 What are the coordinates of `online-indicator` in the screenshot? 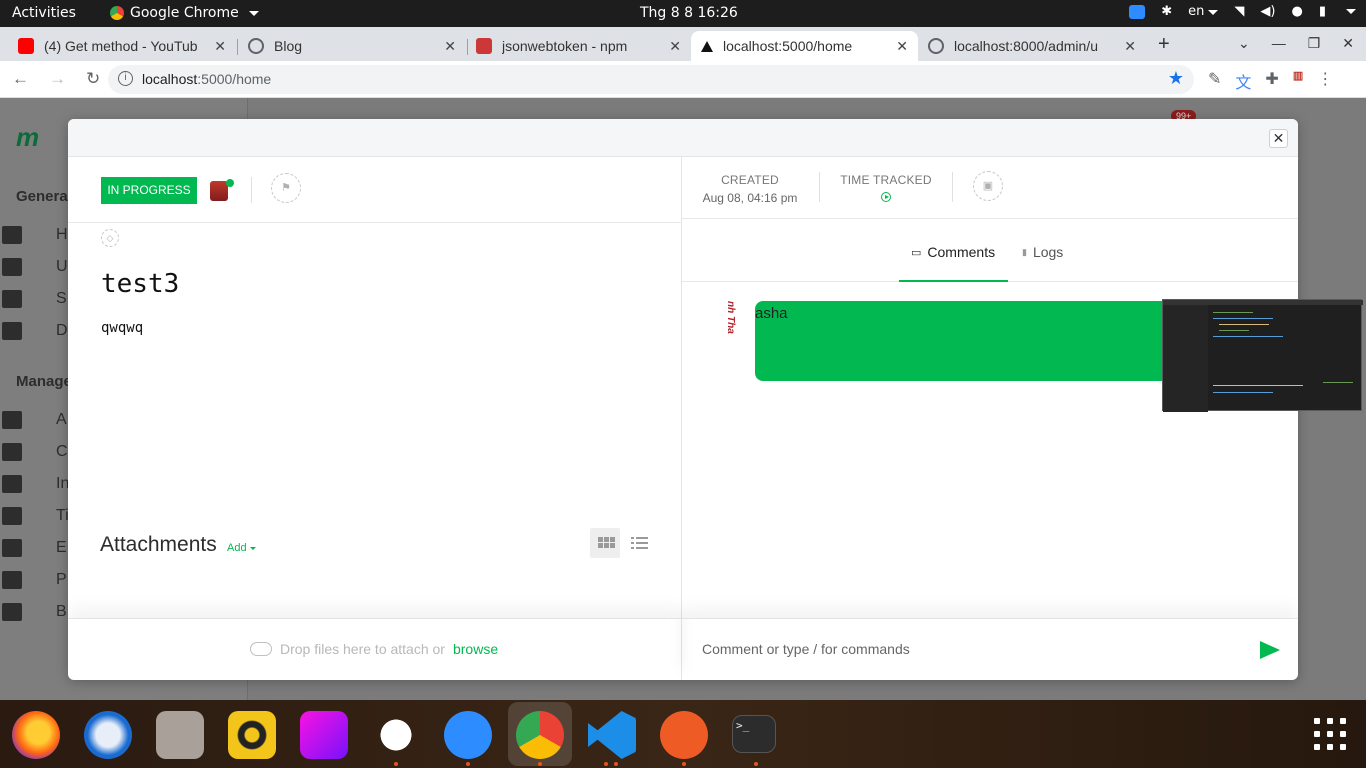 It's located at (230, 183).